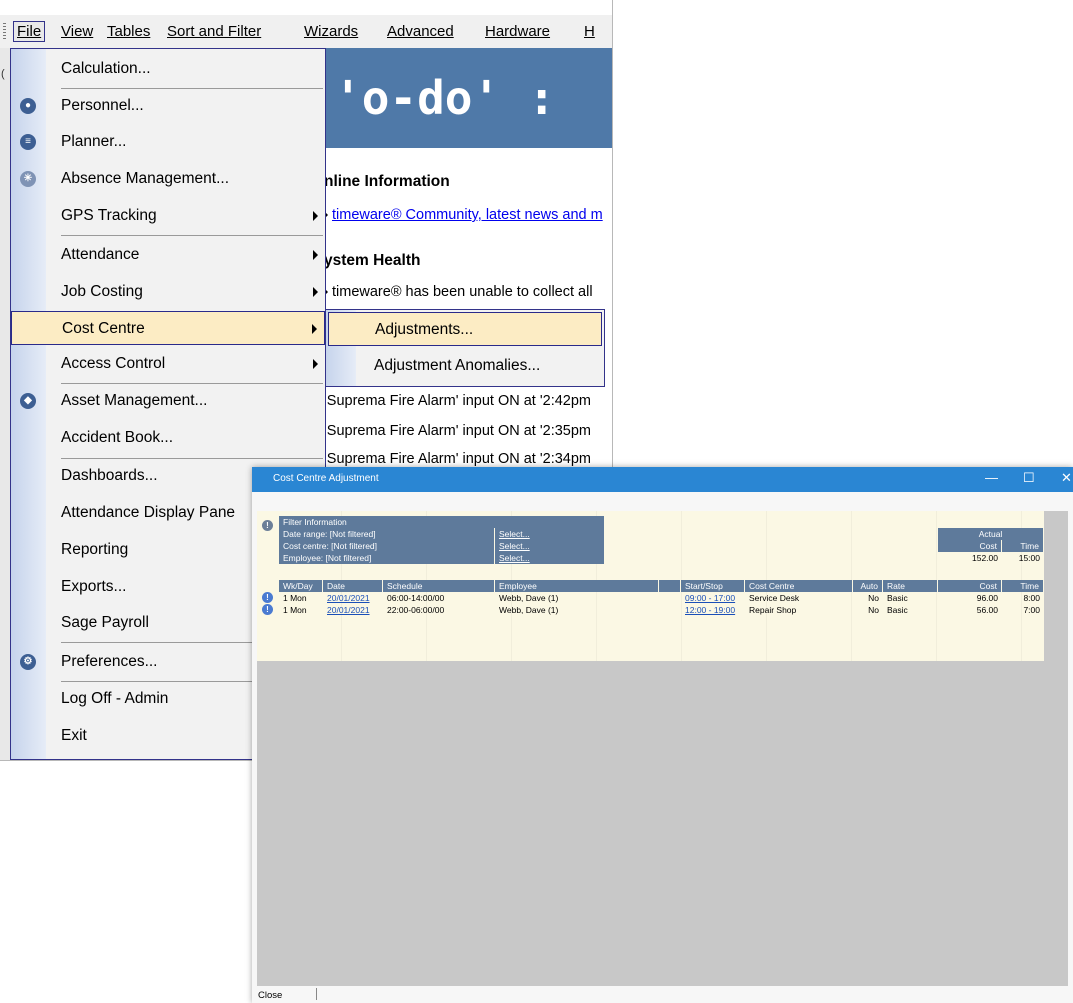 Image resolution: width=1073 pixels, height=1003 pixels. I want to click on cell-cost: 96.00, so click(987, 598).